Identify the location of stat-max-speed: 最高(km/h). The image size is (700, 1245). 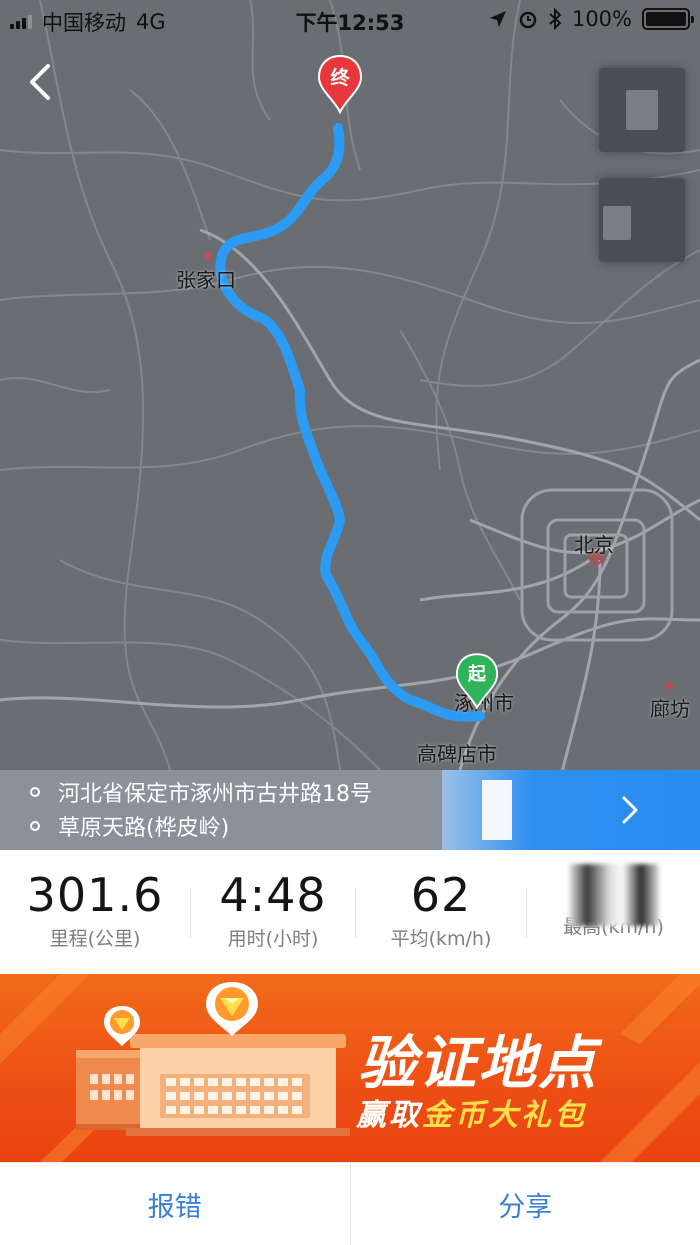
(613, 912).